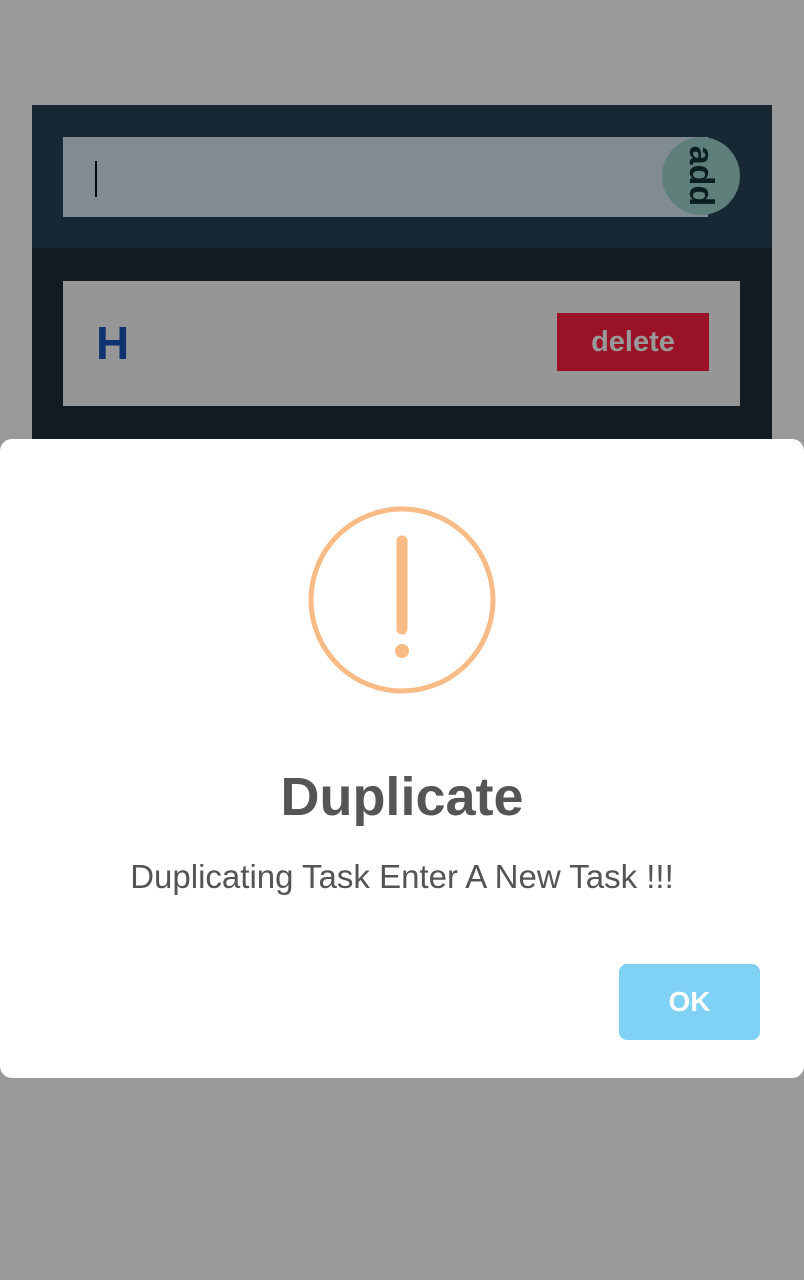 The width and height of the screenshot is (804, 1280). What do you see at coordinates (689, 1002) in the screenshot?
I see `ok-button: OK` at bounding box center [689, 1002].